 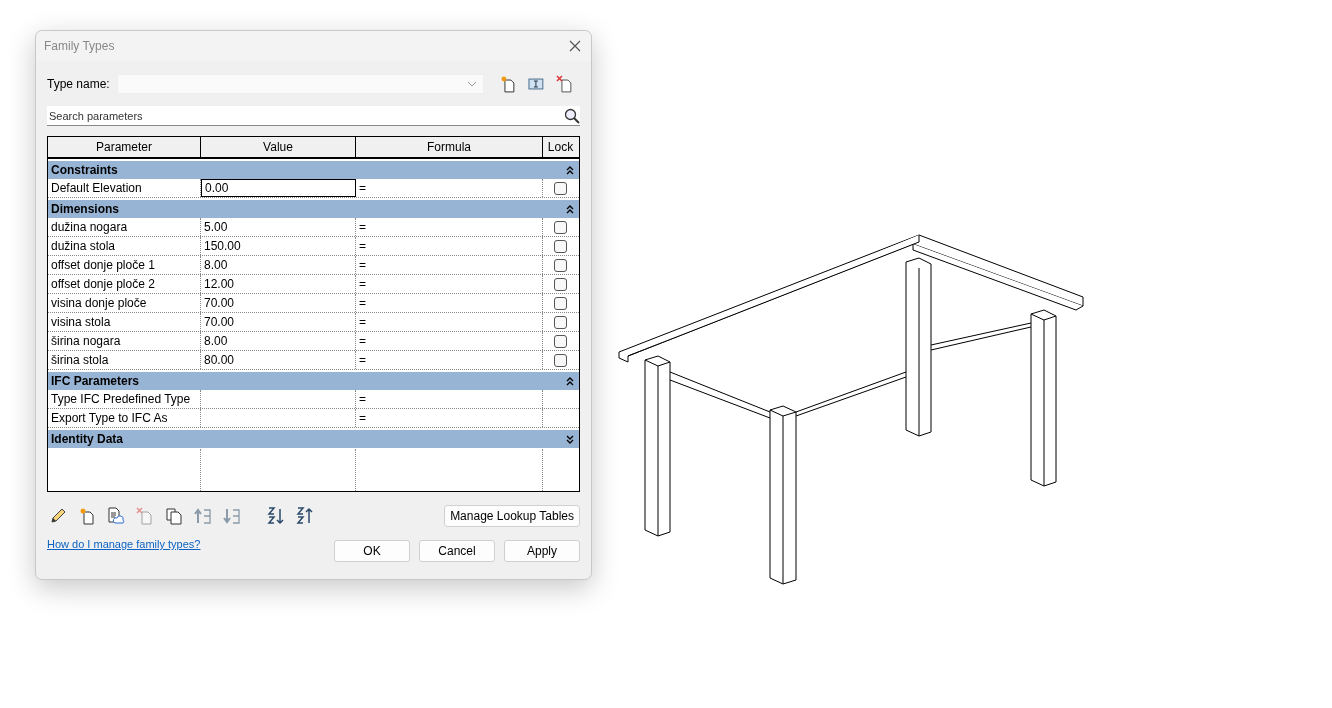 I want to click on dialog-button: Apply, so click(x=542, y=551).